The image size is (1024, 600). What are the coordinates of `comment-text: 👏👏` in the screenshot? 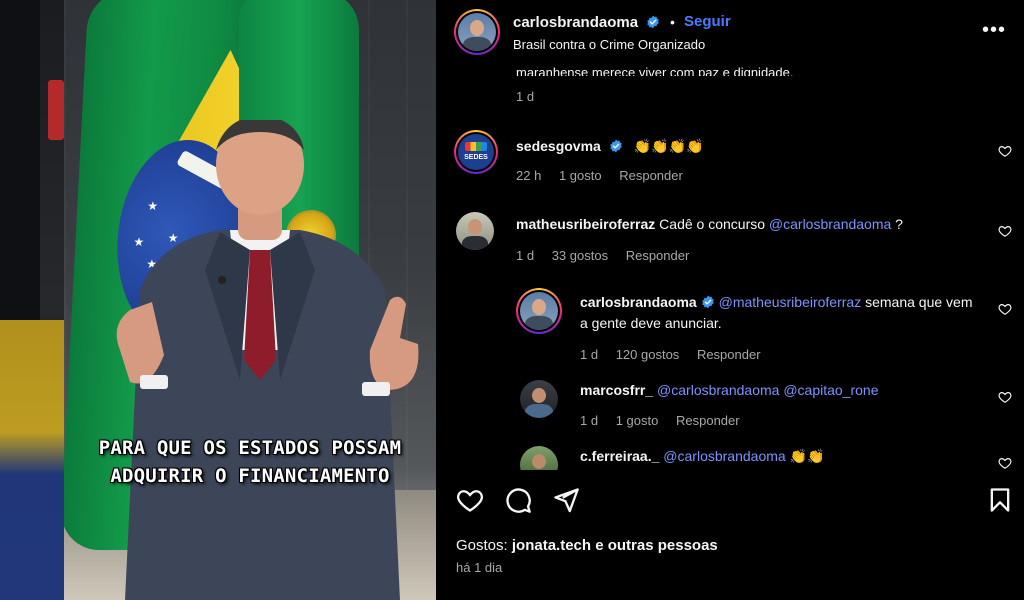 It's located at (805, 456).